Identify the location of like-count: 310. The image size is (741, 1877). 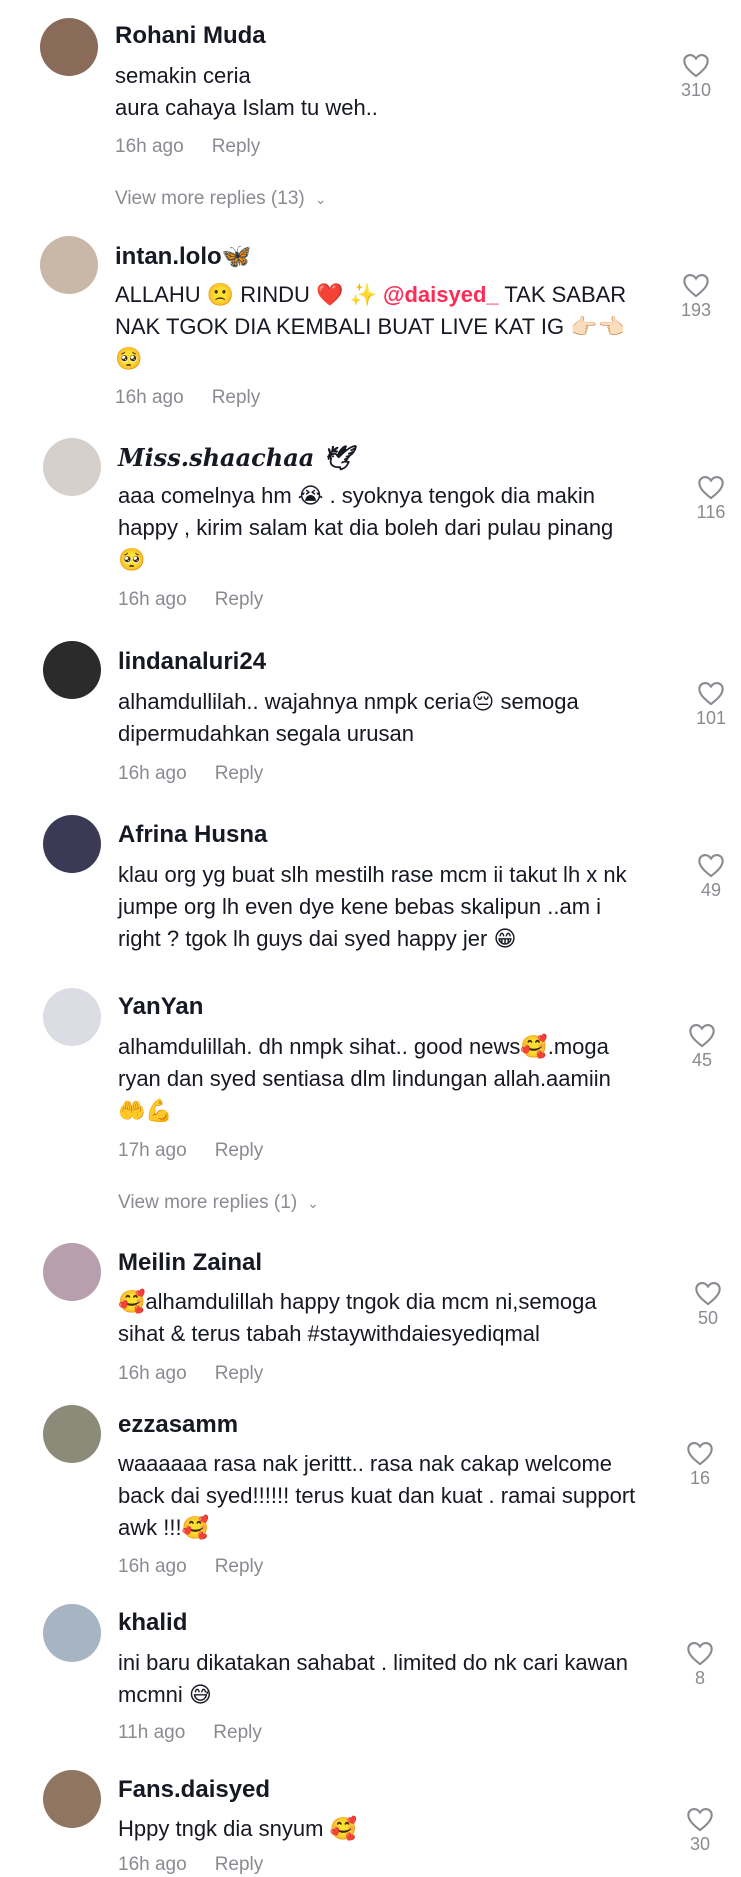
(696, 90).